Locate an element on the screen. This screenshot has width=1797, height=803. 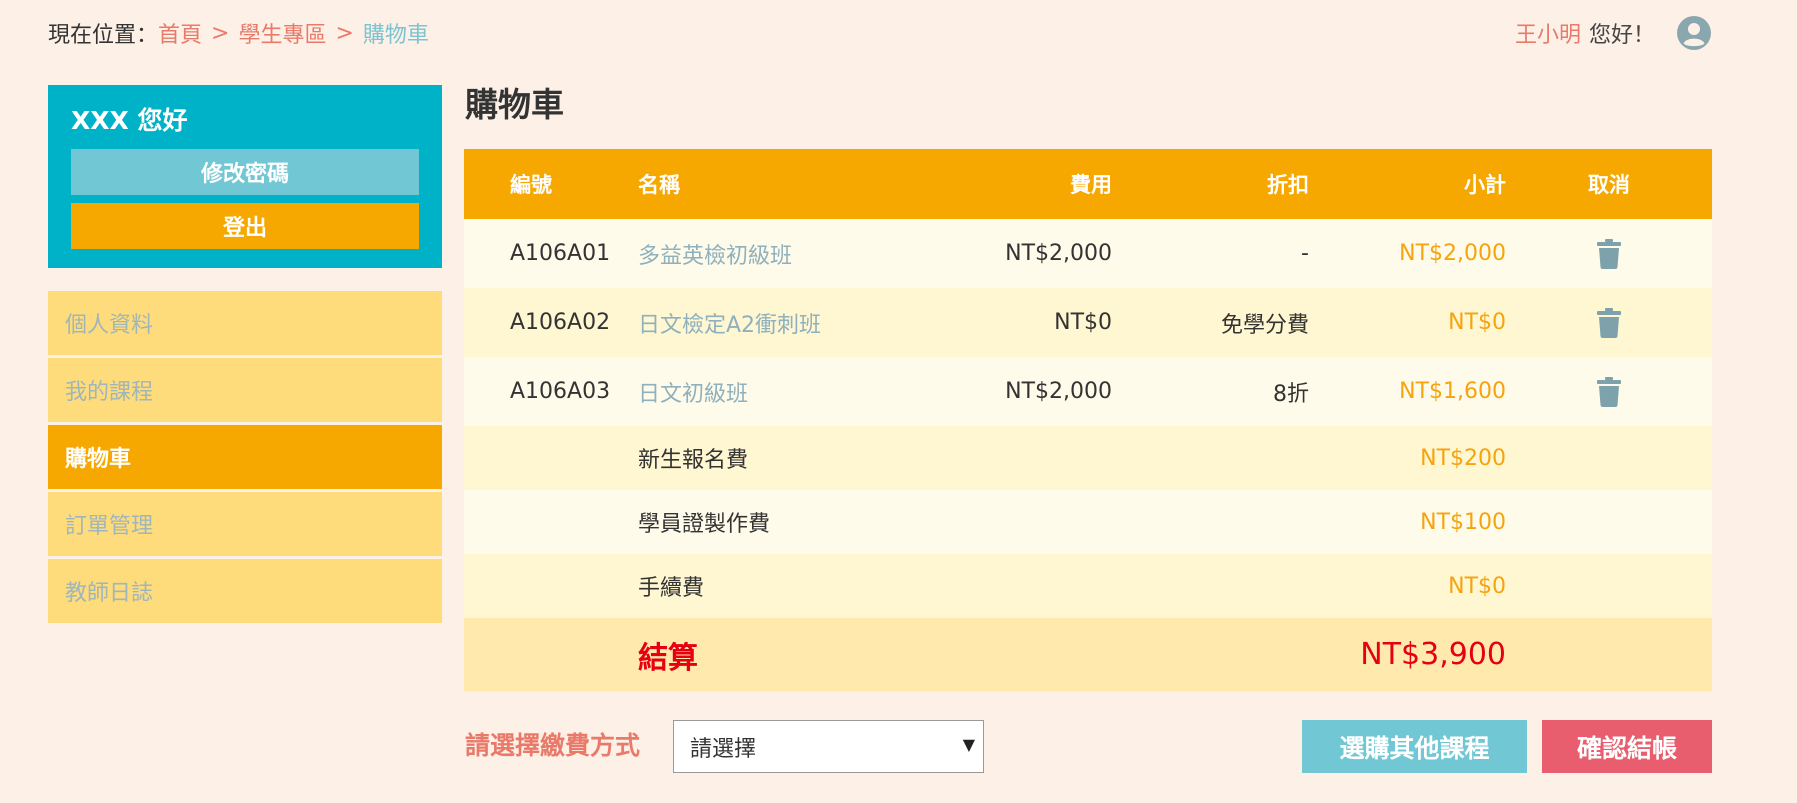
course-discount: - is located at coordinates (1305, 253).